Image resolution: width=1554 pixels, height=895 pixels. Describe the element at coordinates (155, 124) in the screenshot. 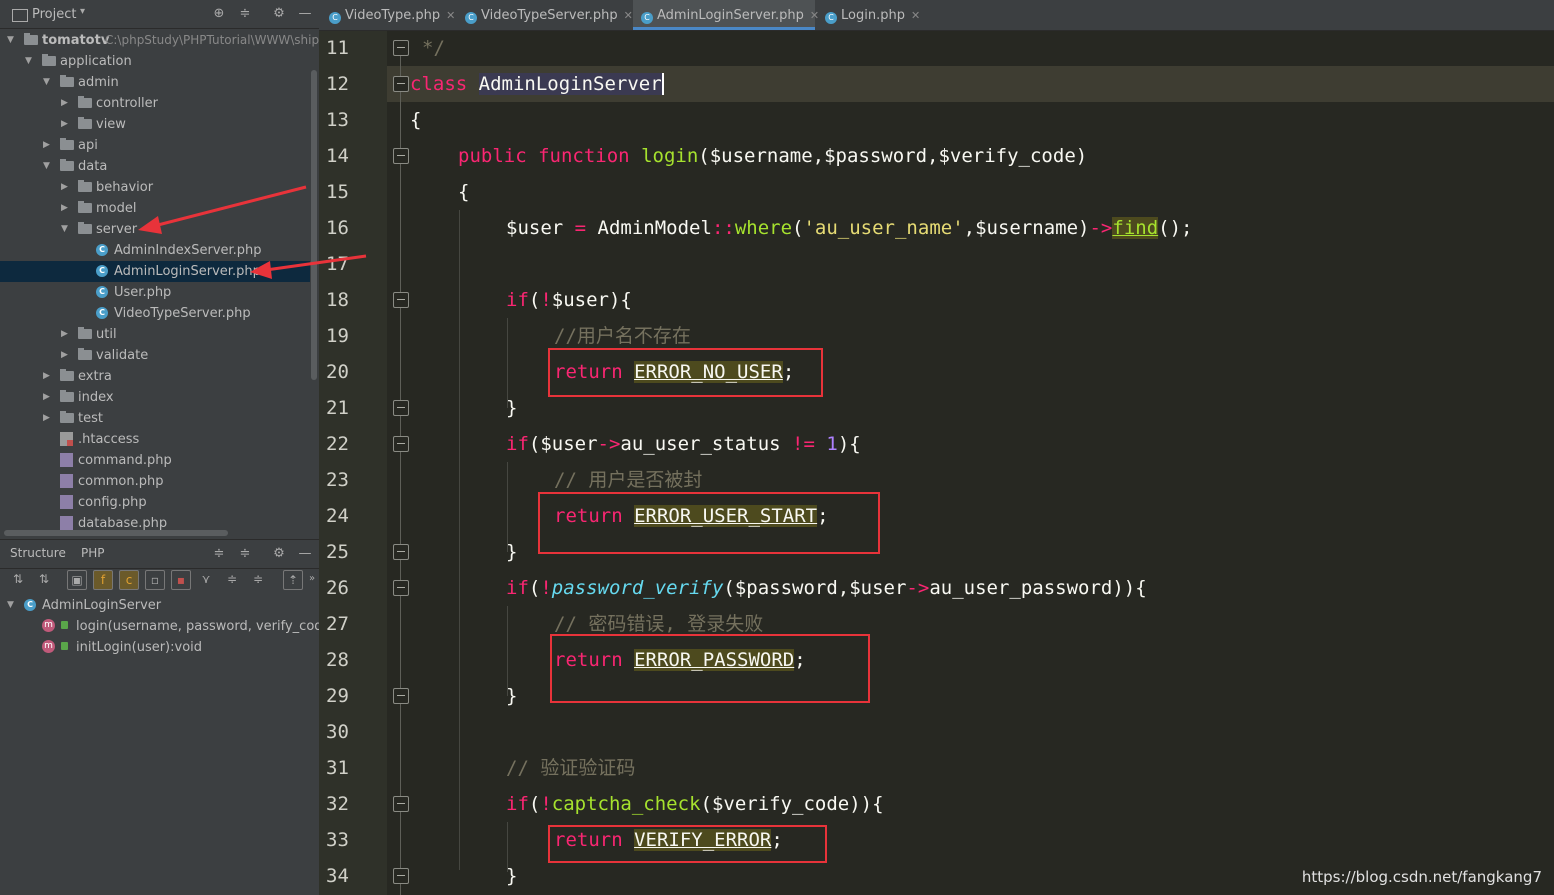

I see `tree-item-view: ▶ view` at that location.